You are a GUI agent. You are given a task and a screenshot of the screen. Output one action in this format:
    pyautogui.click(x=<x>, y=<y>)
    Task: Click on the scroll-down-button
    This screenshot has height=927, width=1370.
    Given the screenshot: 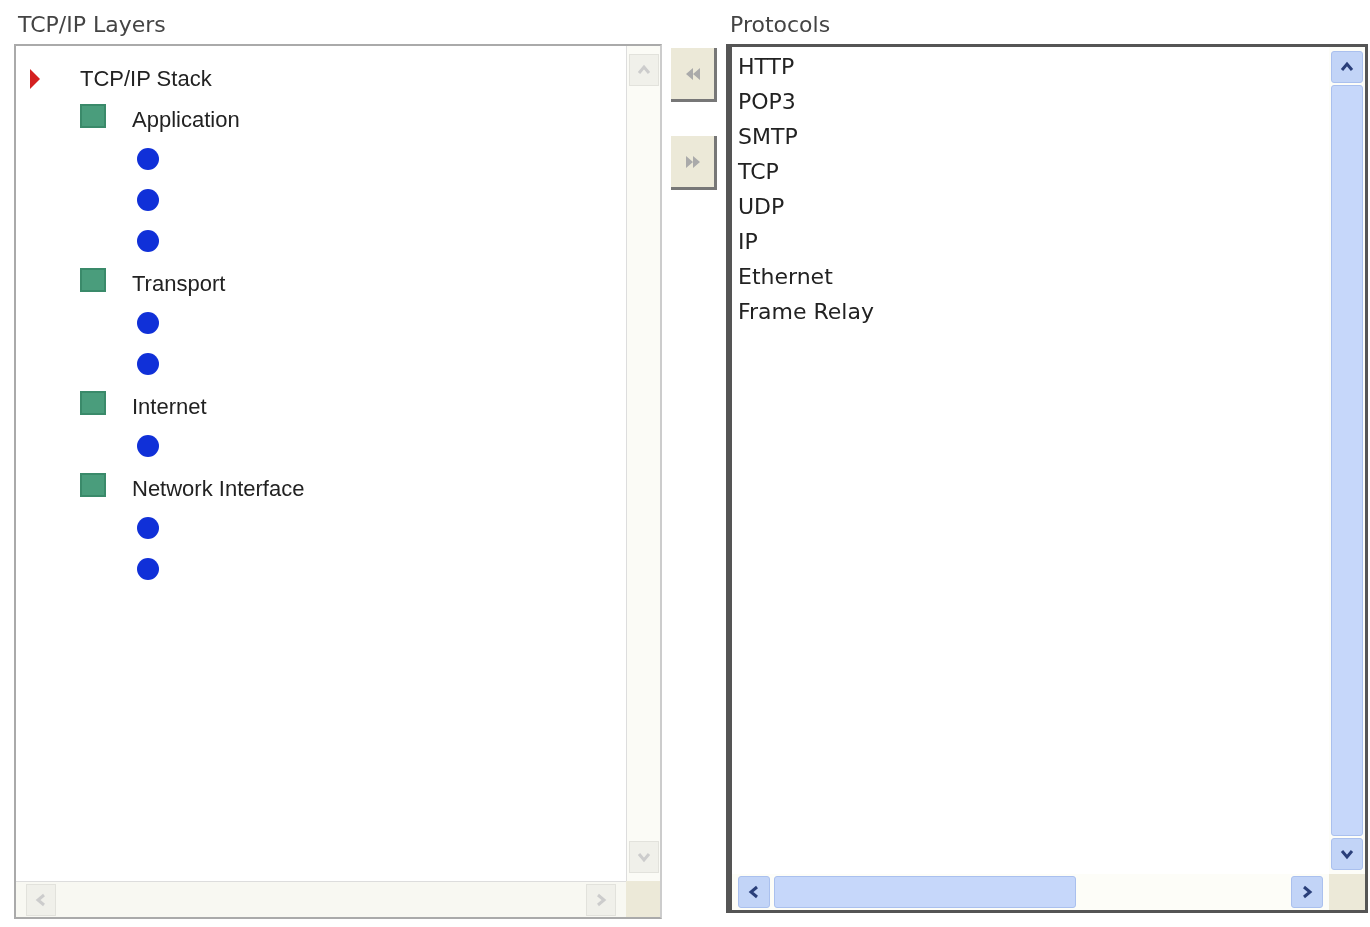 What is the action you would take?
    pyautogui.click(x=1347, y=854)
    